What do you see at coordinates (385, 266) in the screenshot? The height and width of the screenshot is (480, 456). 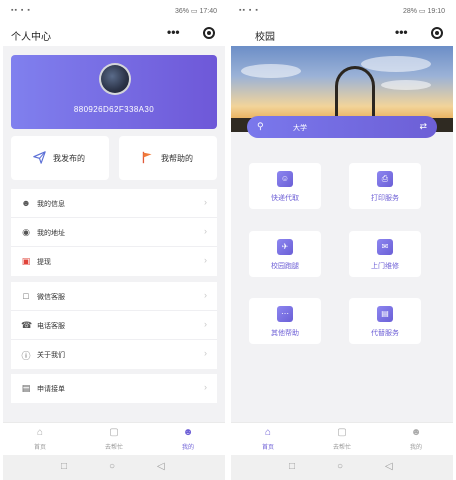 I see `service-label: 上门维修` at bounding box center [385, 266].